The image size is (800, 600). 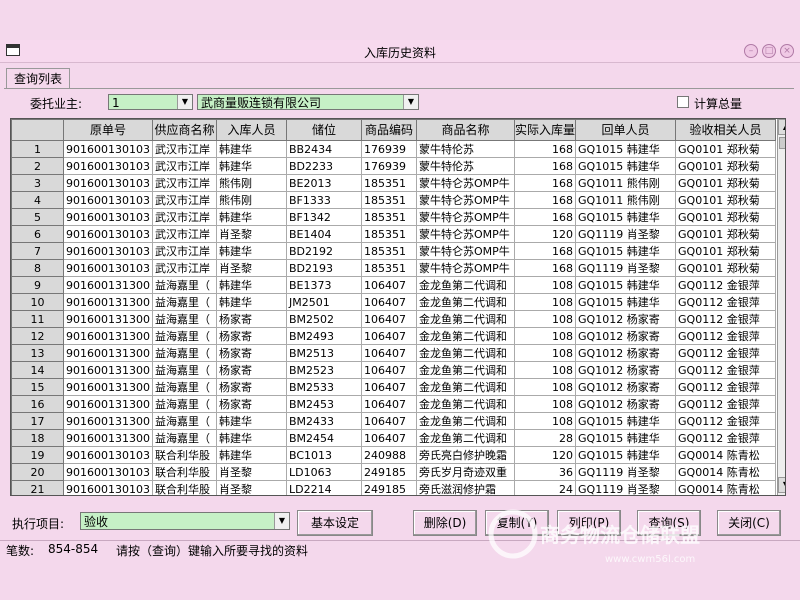 I want to click on column-header: 商品编码, so click(x=389, y=130).